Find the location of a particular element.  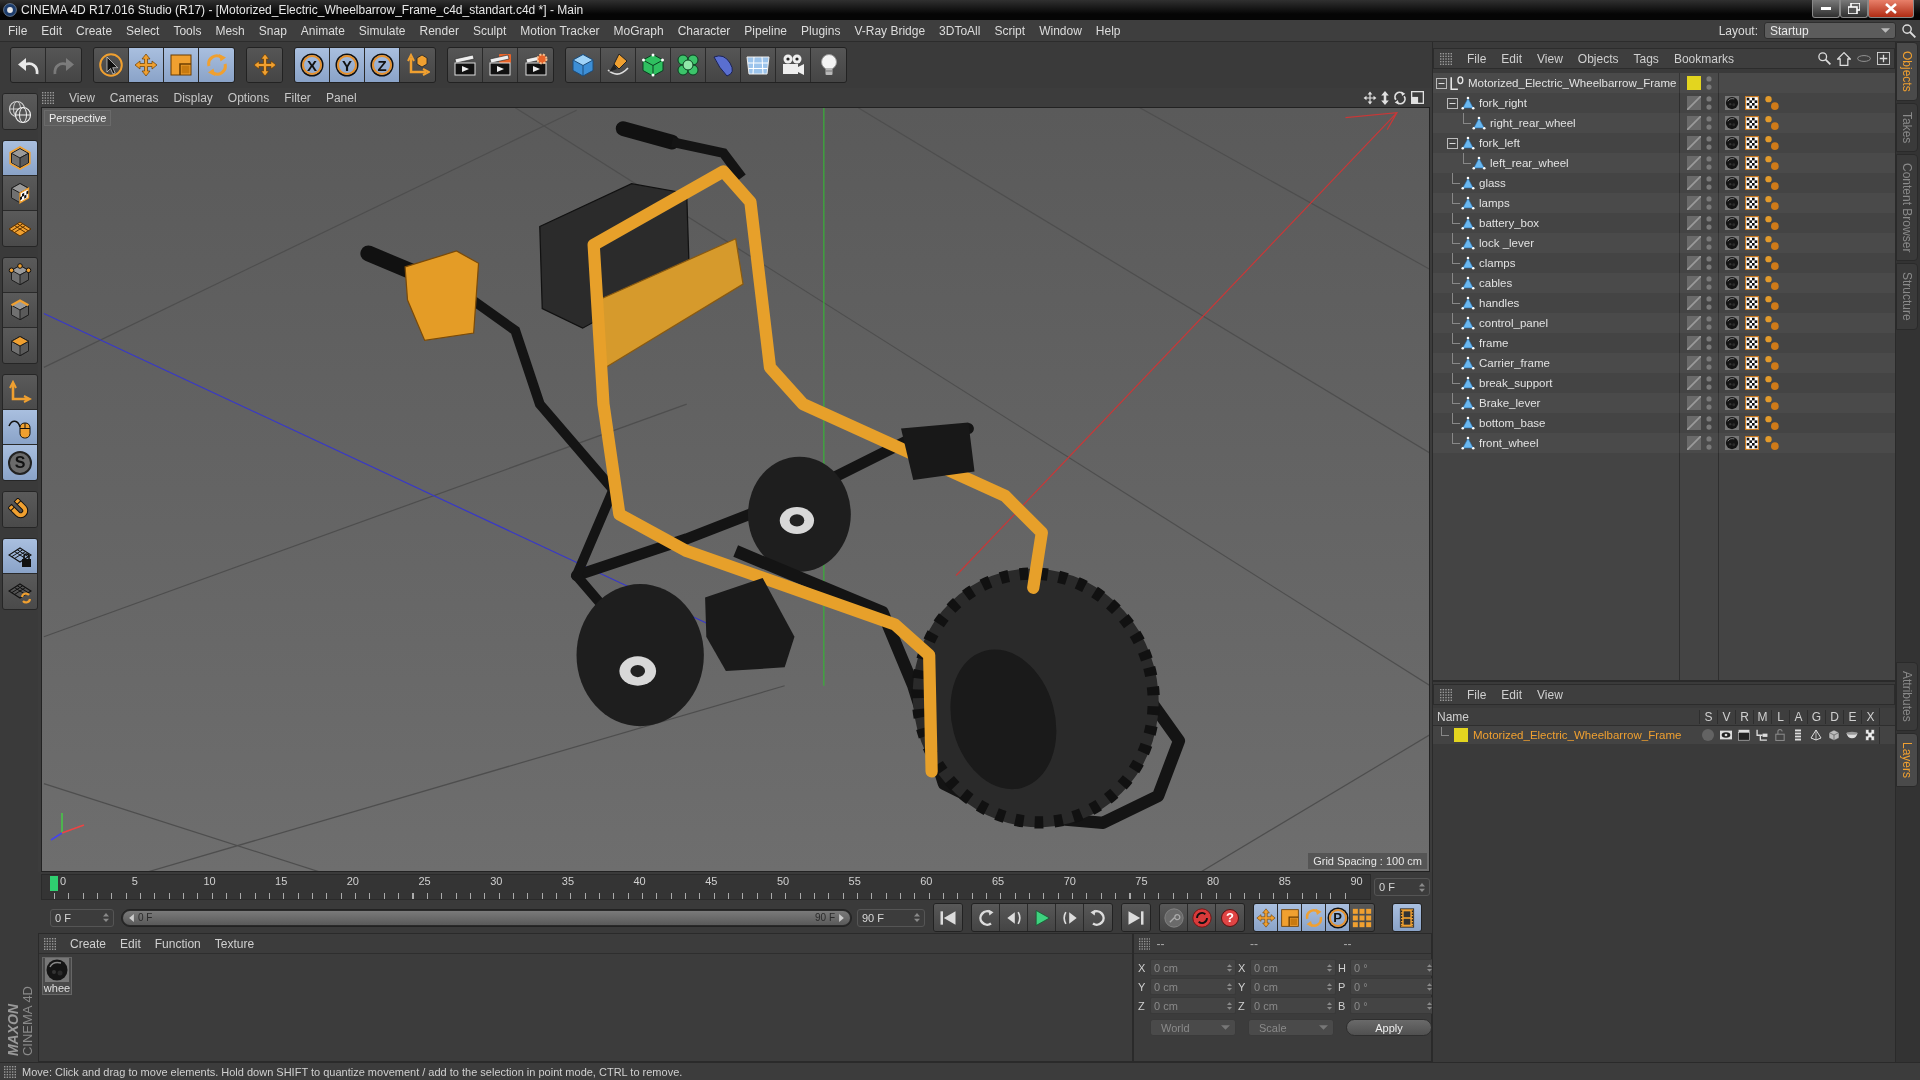

record-key-button is located at coordinates (1174, 917).